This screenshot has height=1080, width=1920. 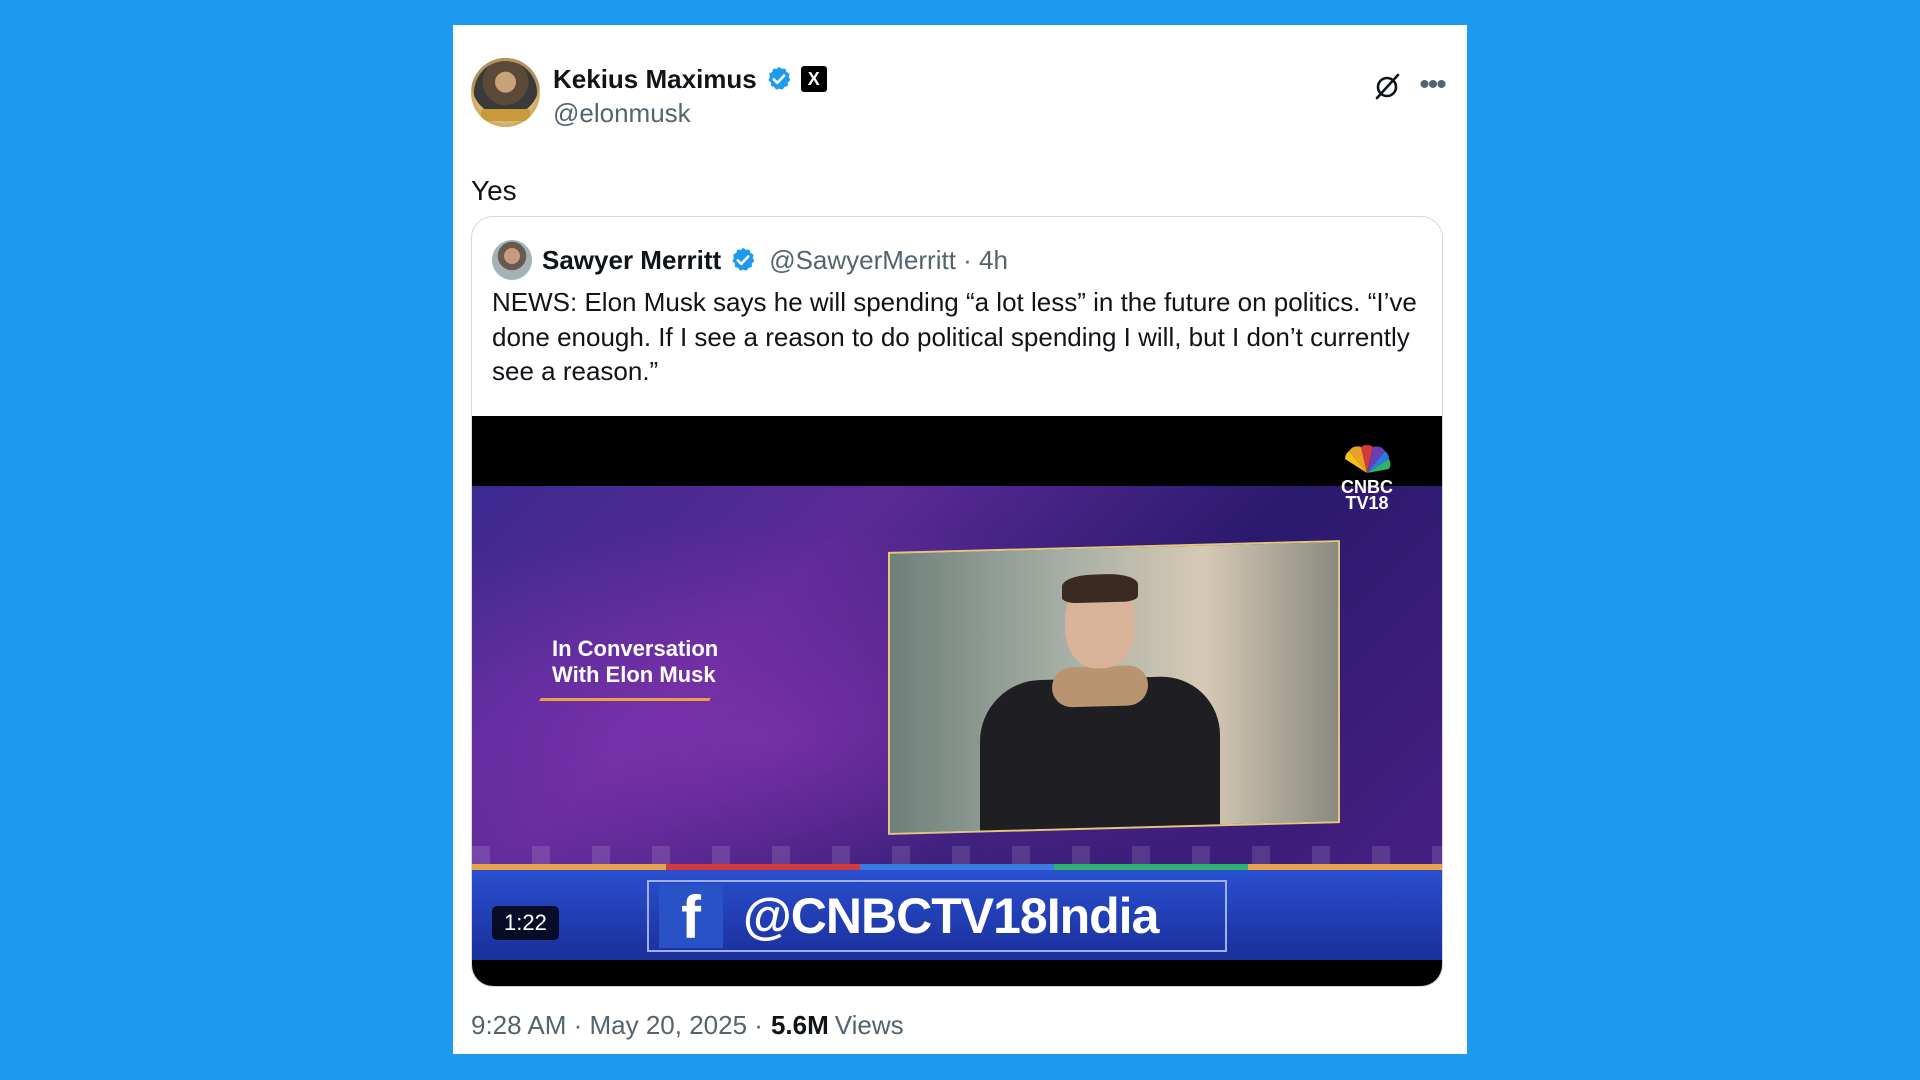 What do you see at coordinates (631, 260) in the screenshot?
I see `quoted-author-name: Sawyer Merritt` at bounding box center [631, 260].